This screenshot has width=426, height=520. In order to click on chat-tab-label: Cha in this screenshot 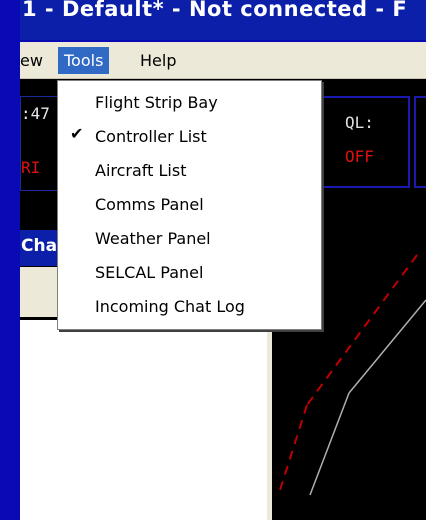, I will do `click(39, 246)`.